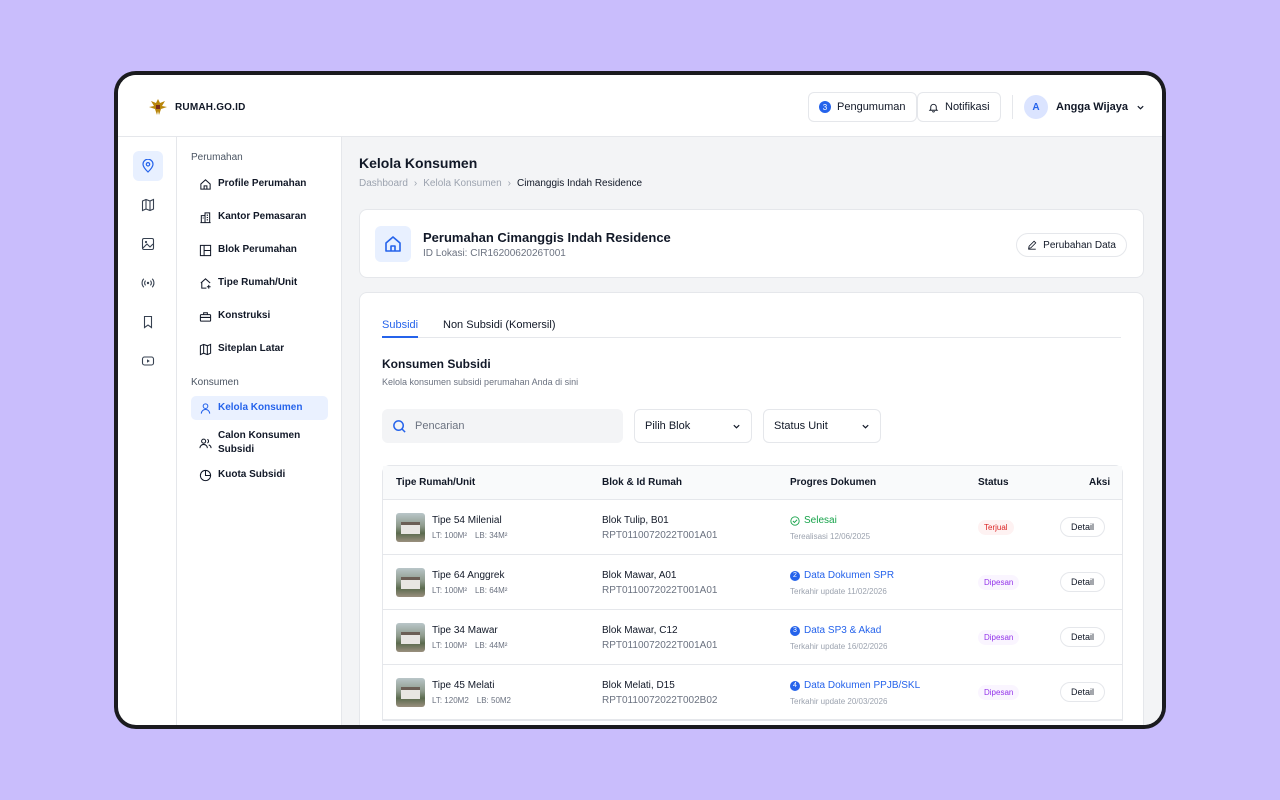 The image size is (1280, 800). Describe the element at coordinates (148, 166) in the screenshot. I see `rail-location-button` at that location.